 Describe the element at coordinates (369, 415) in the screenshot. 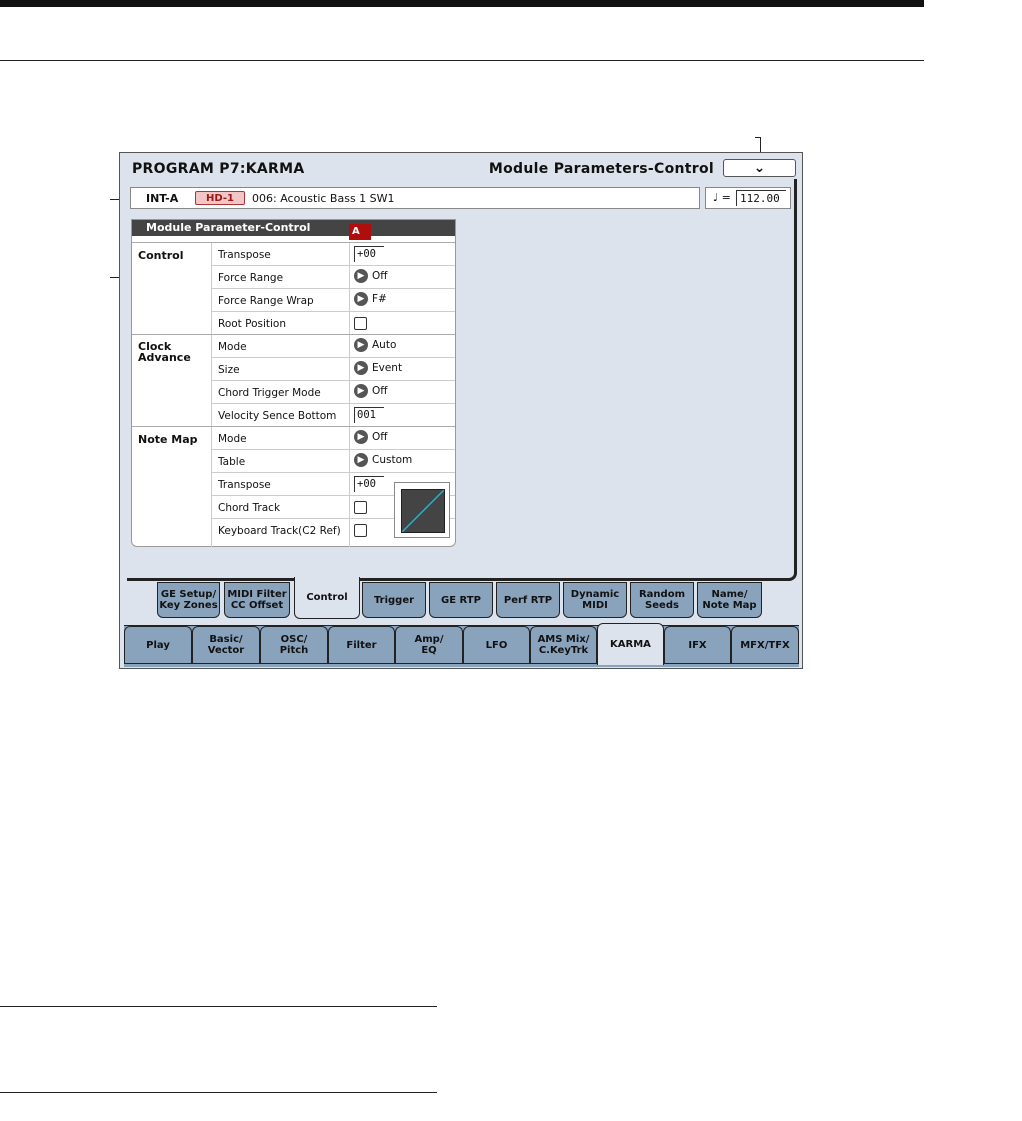

I see `velocity-sence-bottom-field: 001` at that location.